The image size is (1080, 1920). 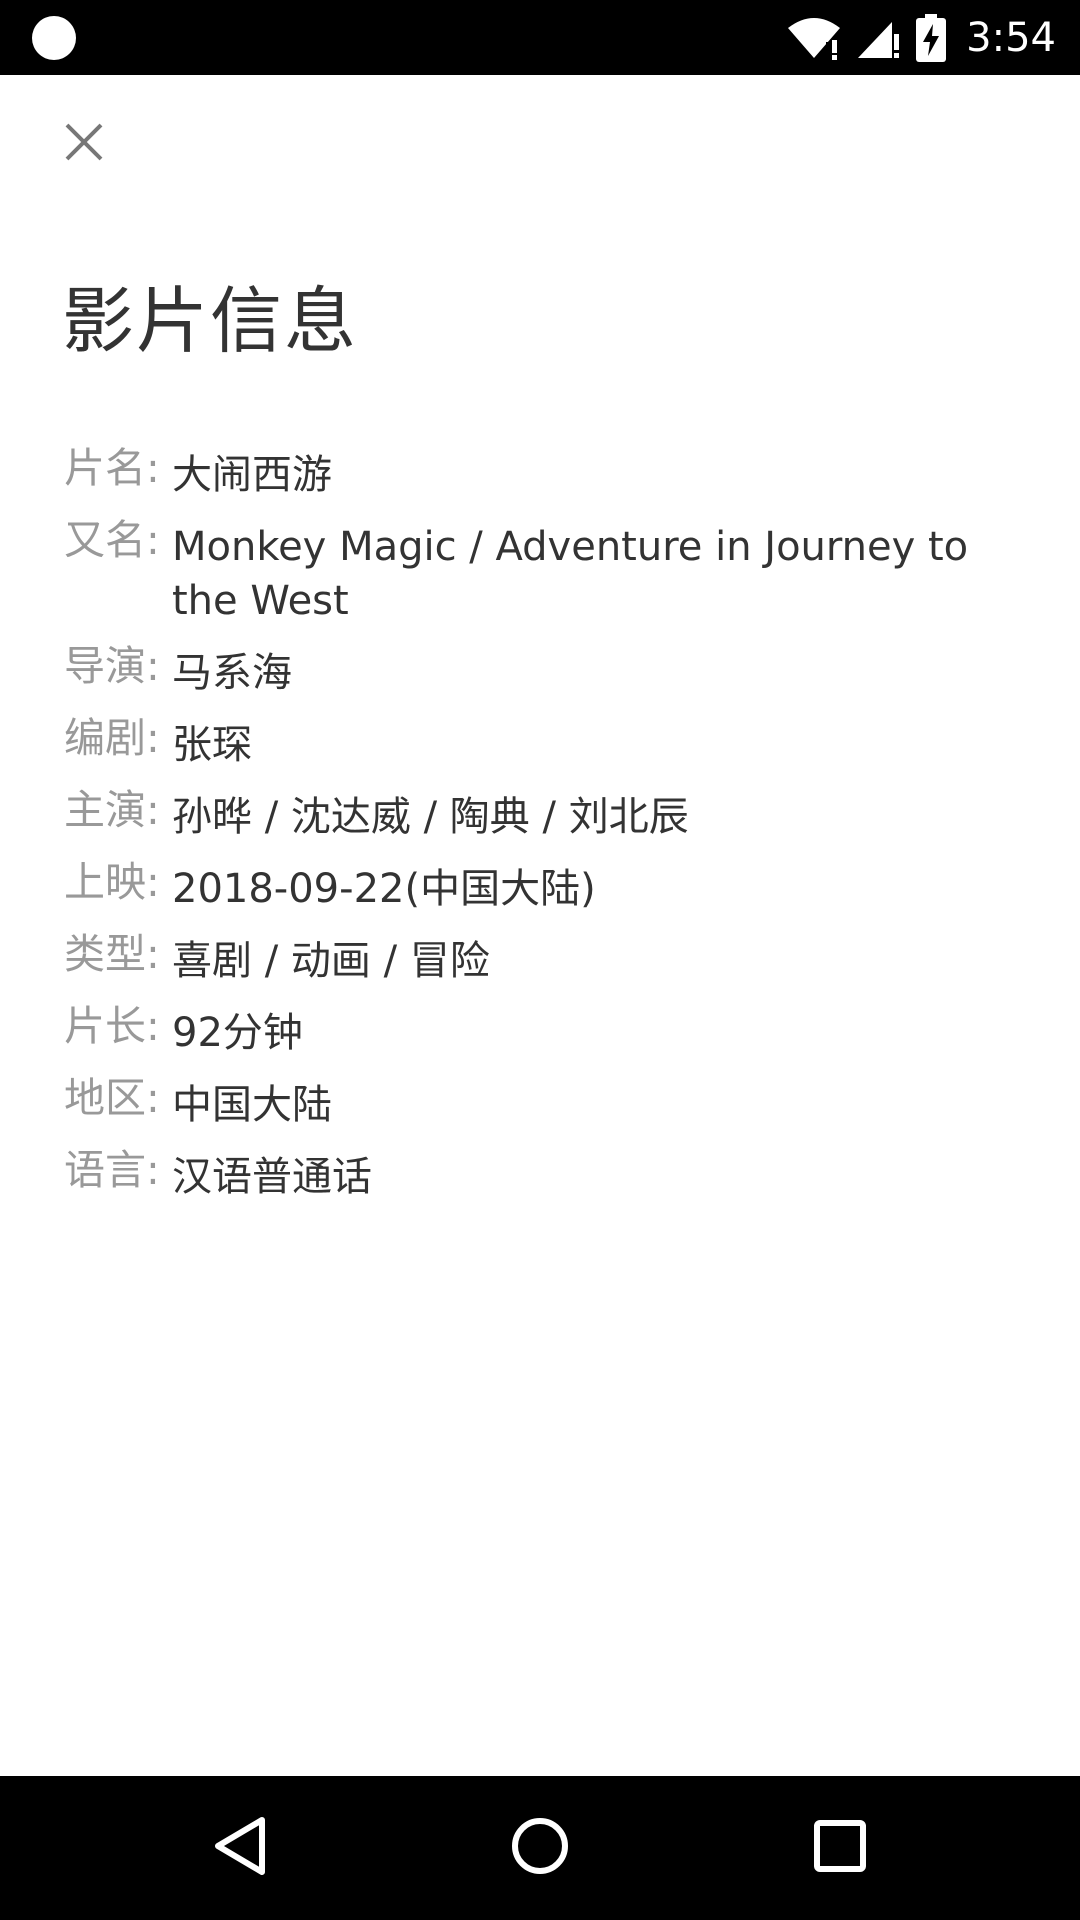 I want to click on wifi-icon, so click(x=814, y=38).